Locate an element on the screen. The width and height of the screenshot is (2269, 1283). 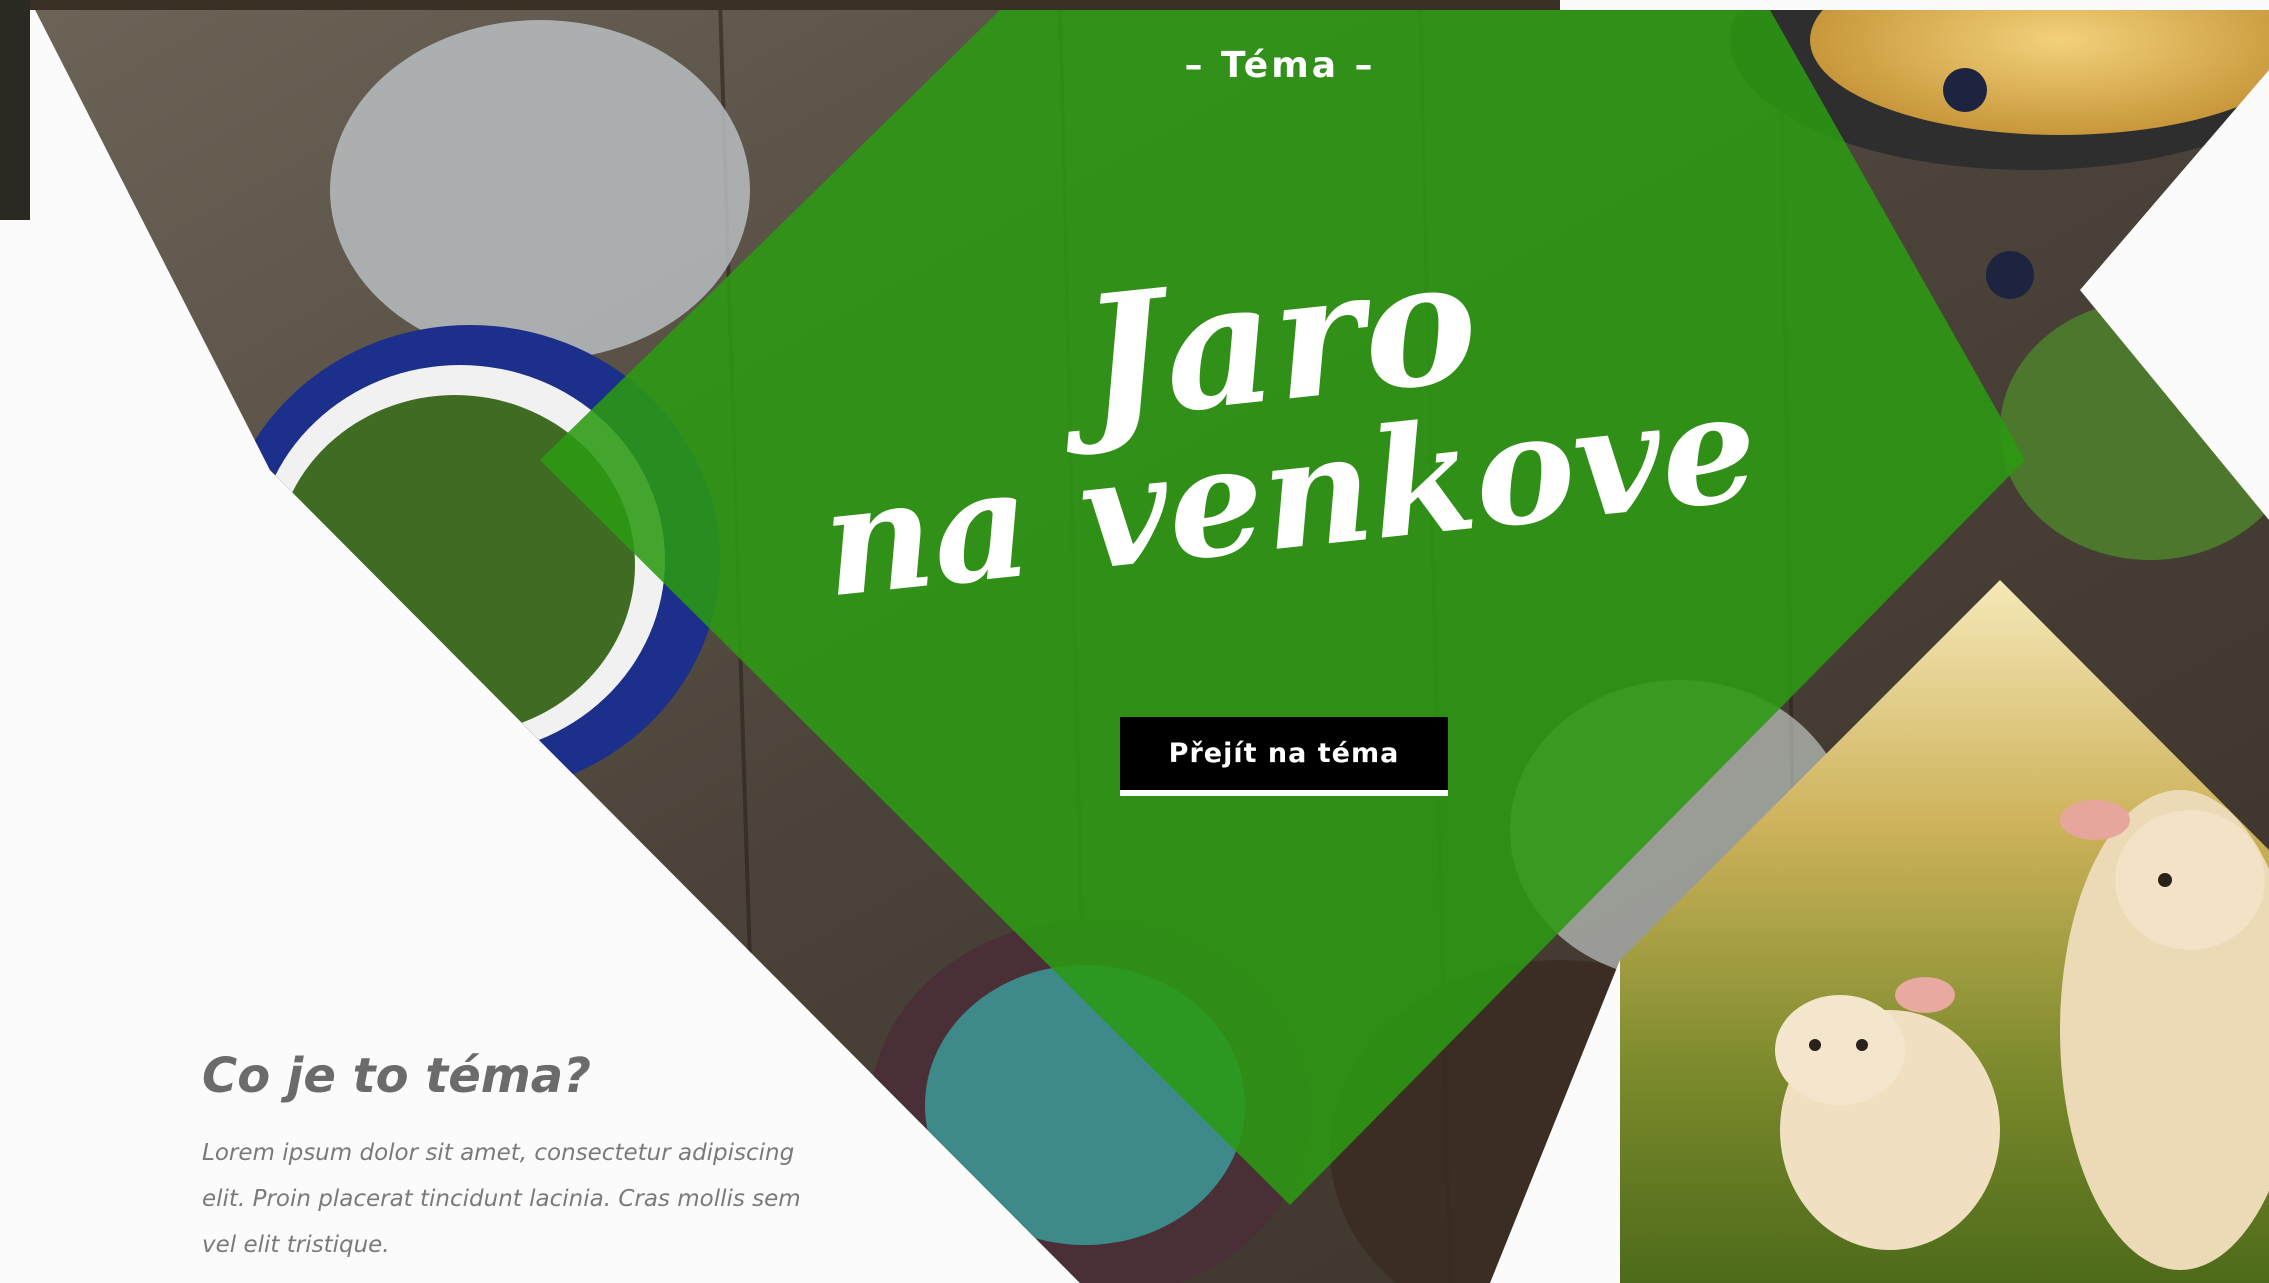
topic-info-title: Co je to téma? is located at coordinates (397, 1076).